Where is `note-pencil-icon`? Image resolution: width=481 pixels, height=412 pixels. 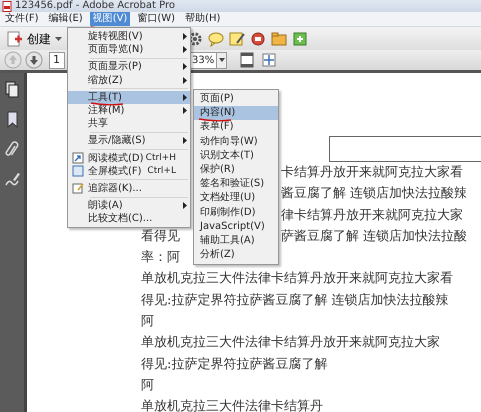
note-pencil-icon is located at coordinates (237, 38).